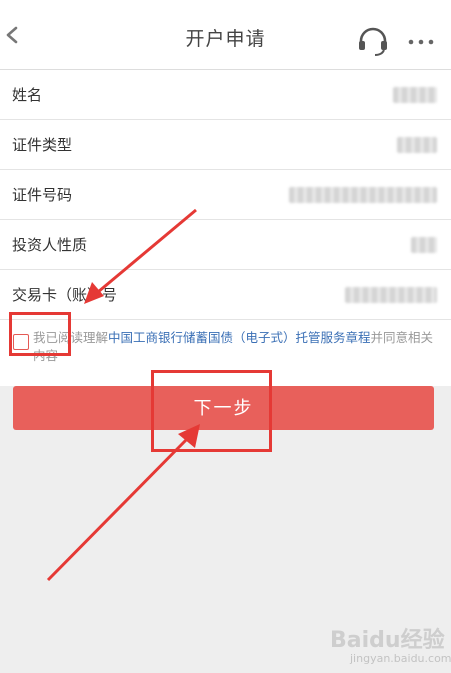 This screenshot has height=673, width=451. Describe the element at coordinates (225, 35) in the screenshot. I see `app-header: 开户申请` at that location.